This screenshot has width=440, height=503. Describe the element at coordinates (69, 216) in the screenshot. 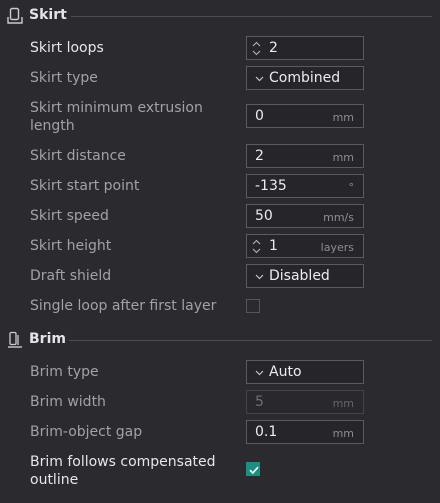

I see `skirt-speed-label: Skirt speed` at that location.